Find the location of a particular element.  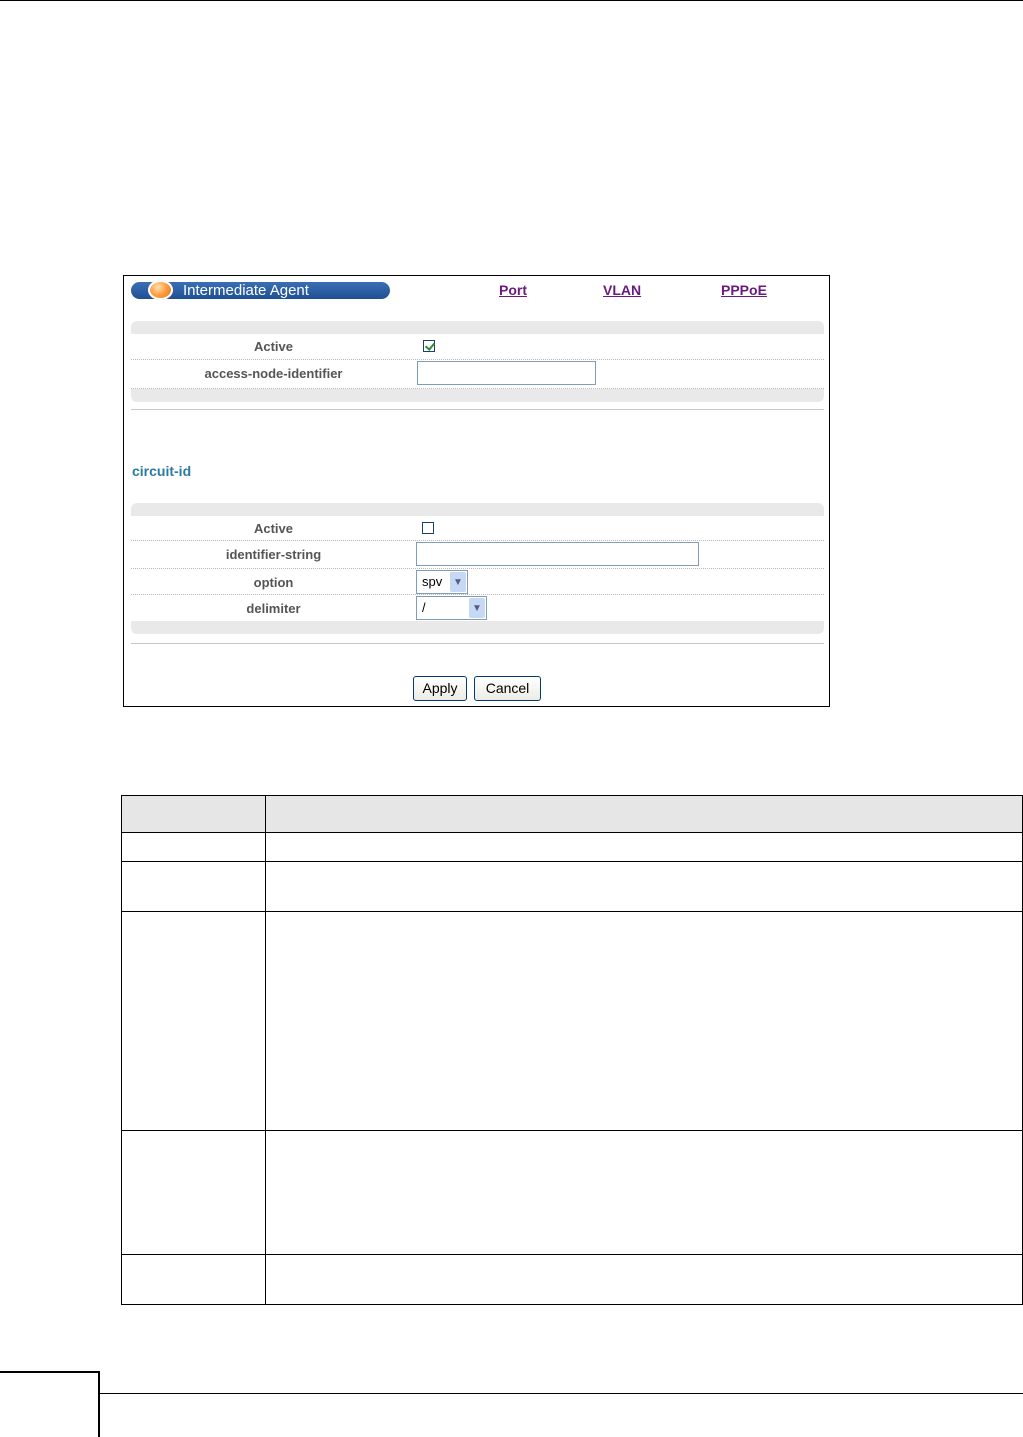

circuit-option-row: option spv ▼ is located at coordinates (477, 582).